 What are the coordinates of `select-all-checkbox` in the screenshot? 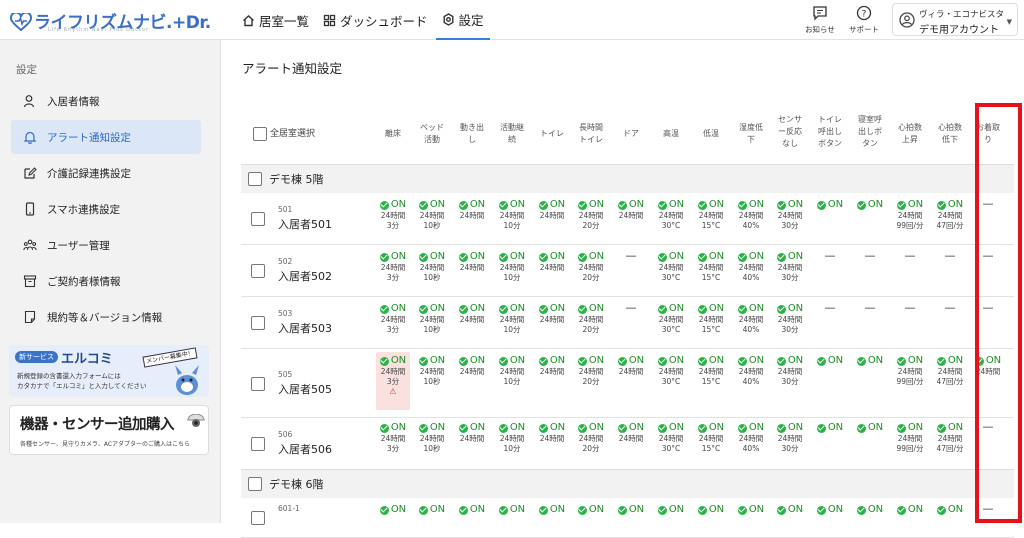 It's located at (260, 134).